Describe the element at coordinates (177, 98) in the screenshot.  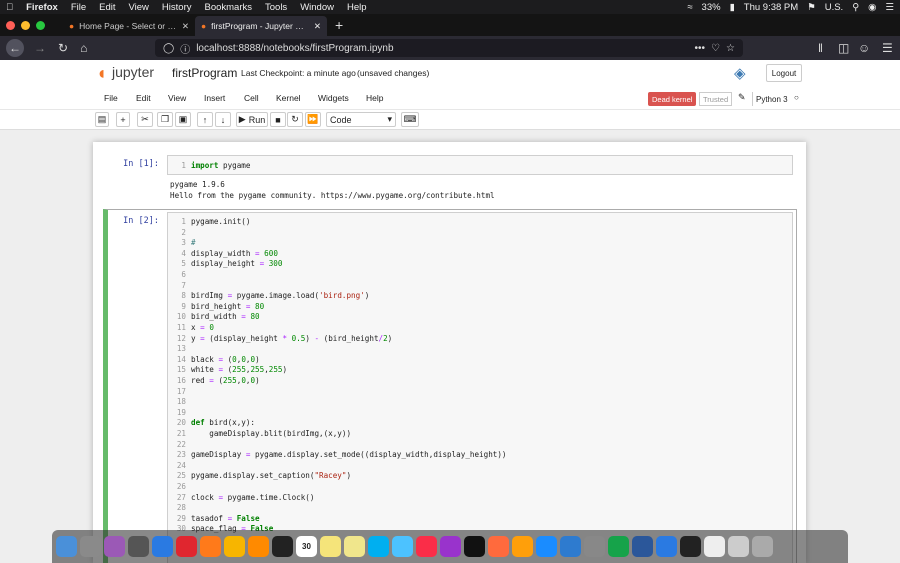
I see `nb-menu-view: View` at that location.